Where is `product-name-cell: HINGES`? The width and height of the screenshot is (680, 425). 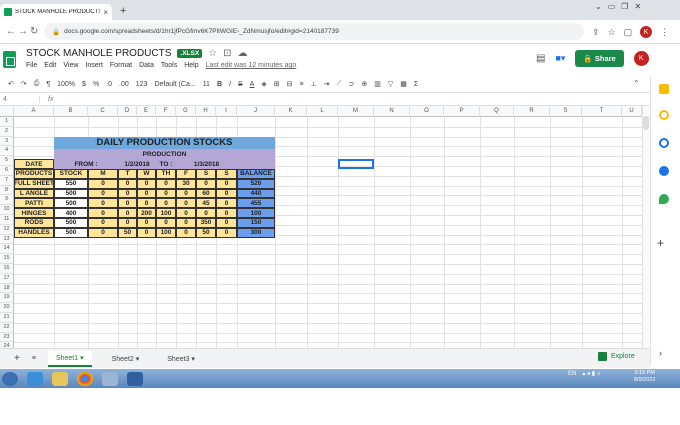 product-name-cell: HINGES is located at coordinates (34, 213).